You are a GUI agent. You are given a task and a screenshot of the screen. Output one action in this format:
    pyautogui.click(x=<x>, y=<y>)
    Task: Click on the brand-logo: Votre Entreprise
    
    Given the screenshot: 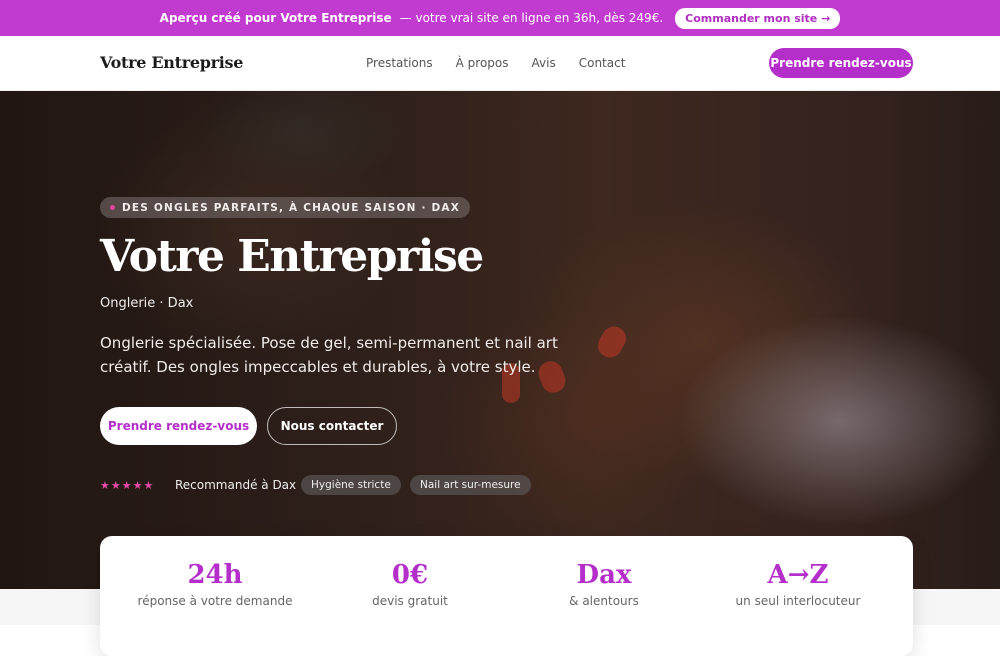 What is the action you would take?
    pyautogui.click(x=171, y=62)
    